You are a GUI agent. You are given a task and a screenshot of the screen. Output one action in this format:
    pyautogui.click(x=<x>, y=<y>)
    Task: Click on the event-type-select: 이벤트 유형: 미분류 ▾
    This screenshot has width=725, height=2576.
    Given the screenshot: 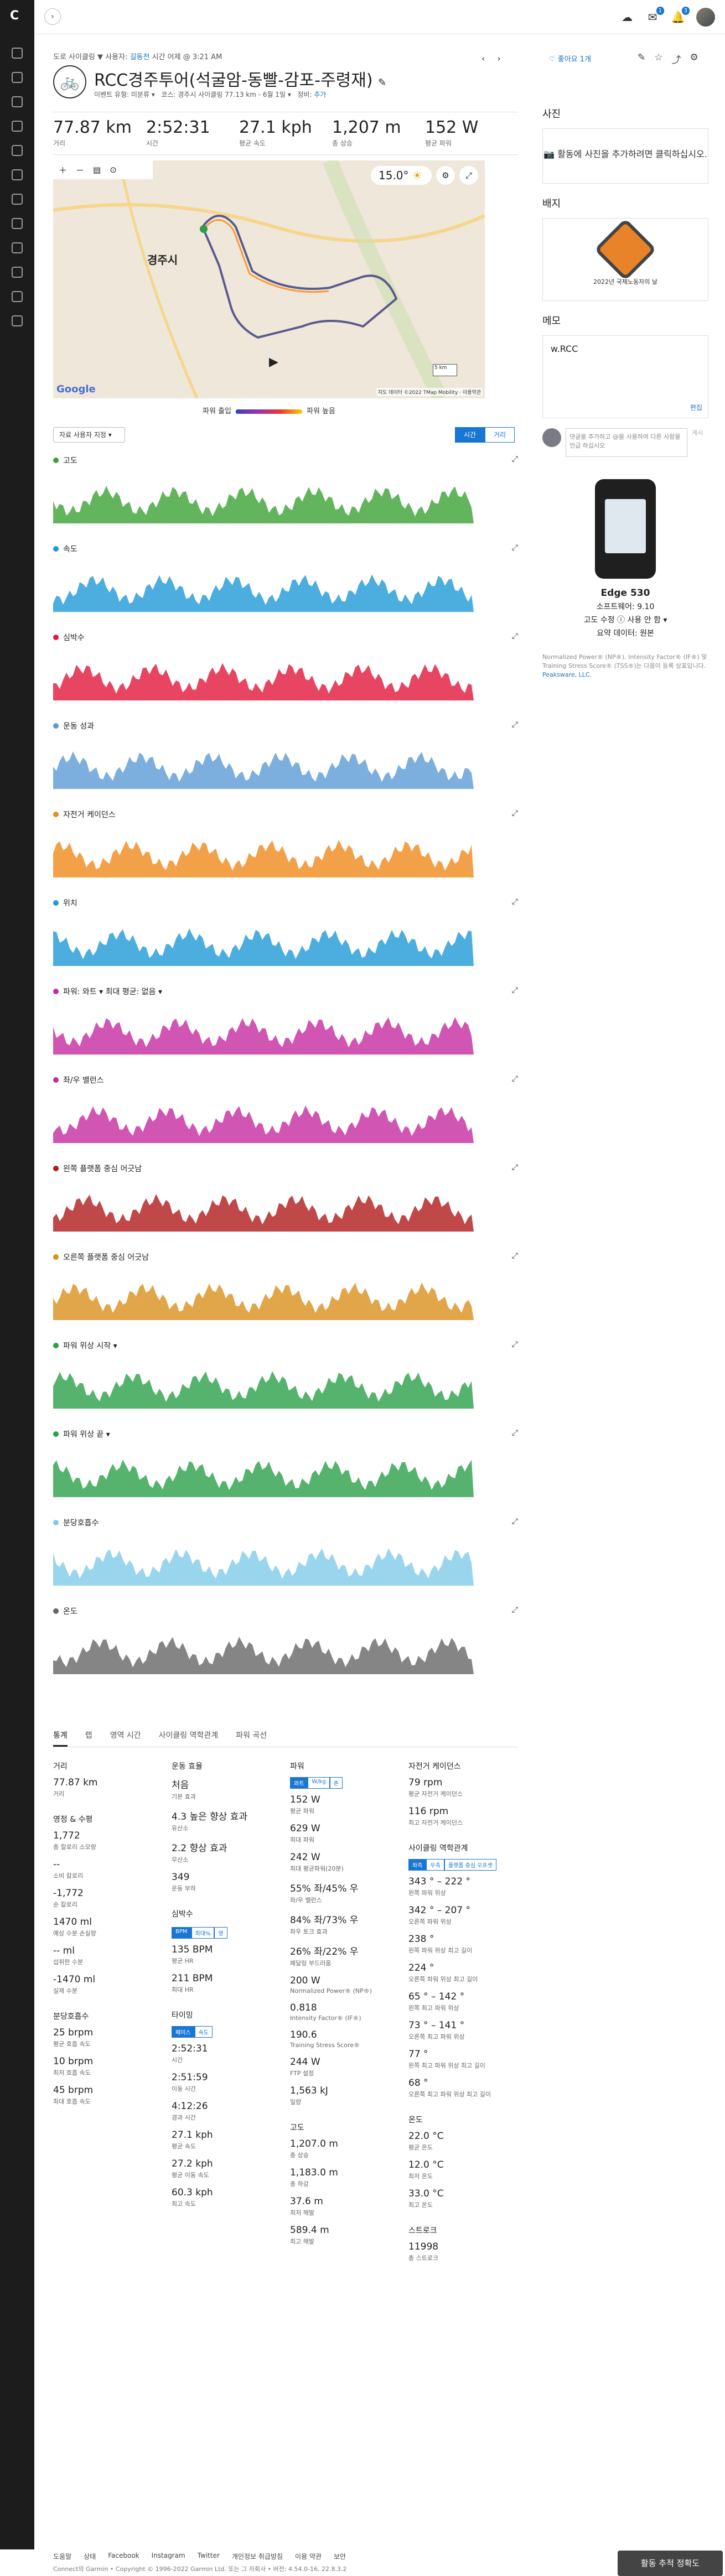 What is the action you would take?
    pyautogui.click(x=124, y=95)
    